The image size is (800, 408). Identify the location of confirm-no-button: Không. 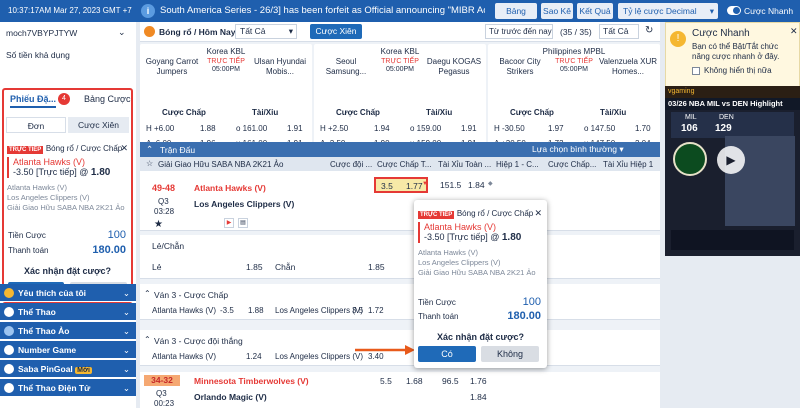
(510, 354).